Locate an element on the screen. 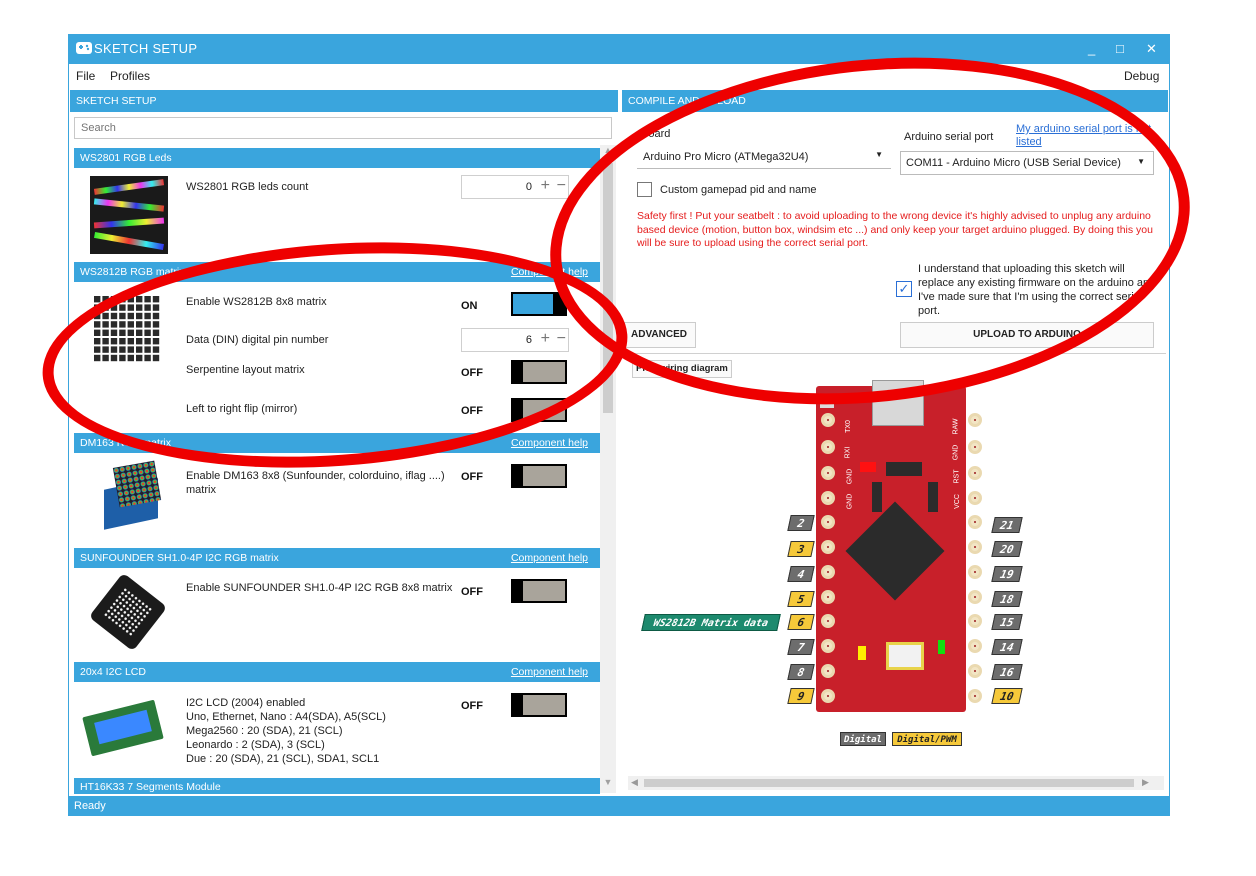 This screenshot has height=876, width=1256. sunfounder-title: SUNFOUNDER SH1.0-4P I2C RGB matrix is located at coordinates (179, 558).